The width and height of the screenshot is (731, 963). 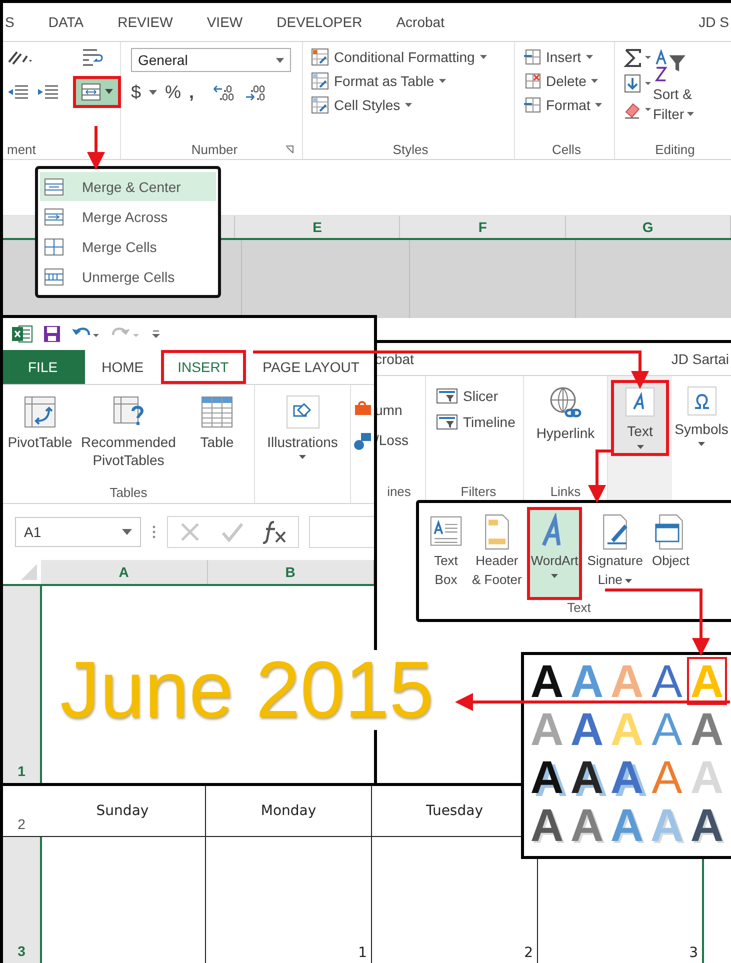 What do you see at coordinates (565, 491) in the screenshot?
I see `group-label: Links` at bounding box center [565, 491].